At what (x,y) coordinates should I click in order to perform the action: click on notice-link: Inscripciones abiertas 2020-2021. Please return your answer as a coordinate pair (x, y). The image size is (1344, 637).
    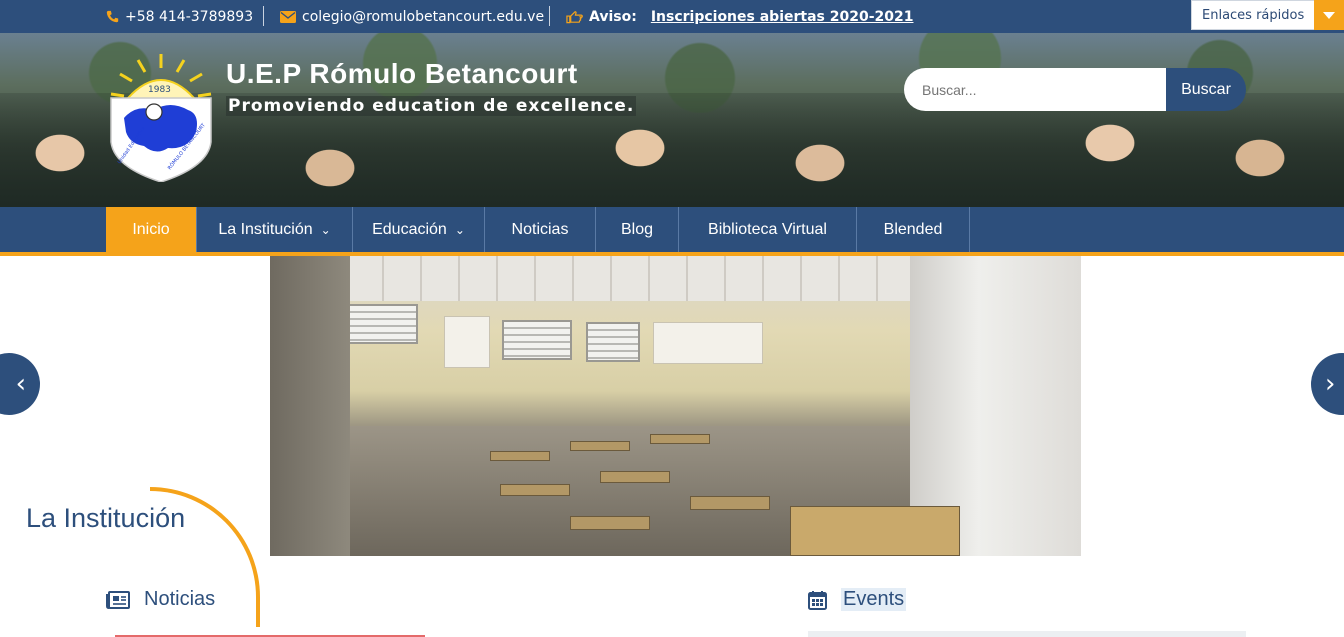
    Looking at the image, I should click on (782, 17).